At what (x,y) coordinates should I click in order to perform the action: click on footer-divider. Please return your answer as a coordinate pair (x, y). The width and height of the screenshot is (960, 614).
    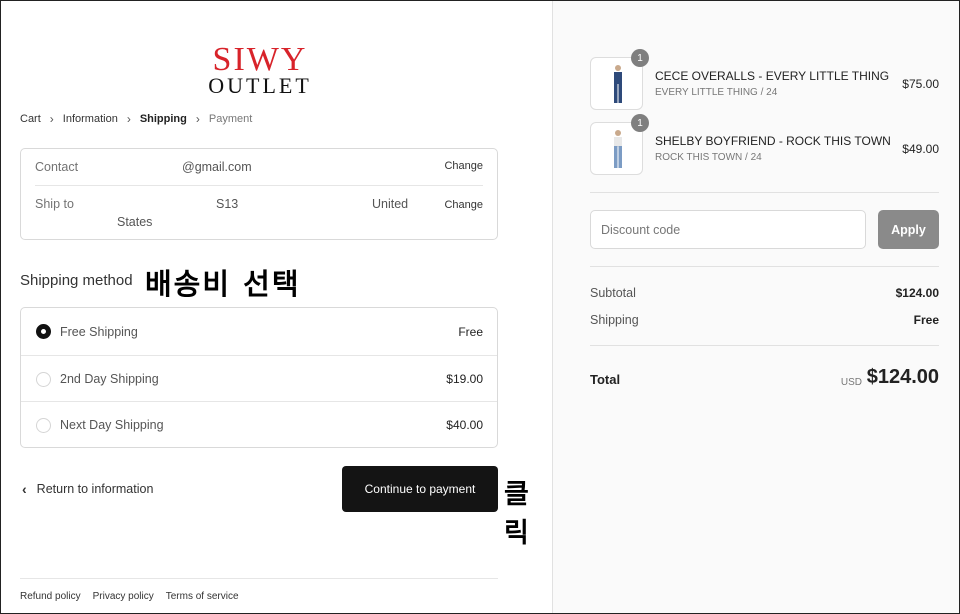
    Looking at the image, I should click on (259, 578).